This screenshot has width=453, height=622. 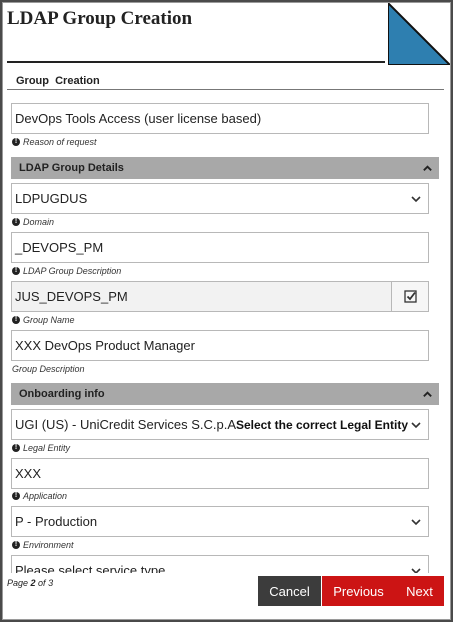 What do you see at coordinates (220, 473) in the screenshot?
I see `application-input: XXX` at bounding box center [220, 473].